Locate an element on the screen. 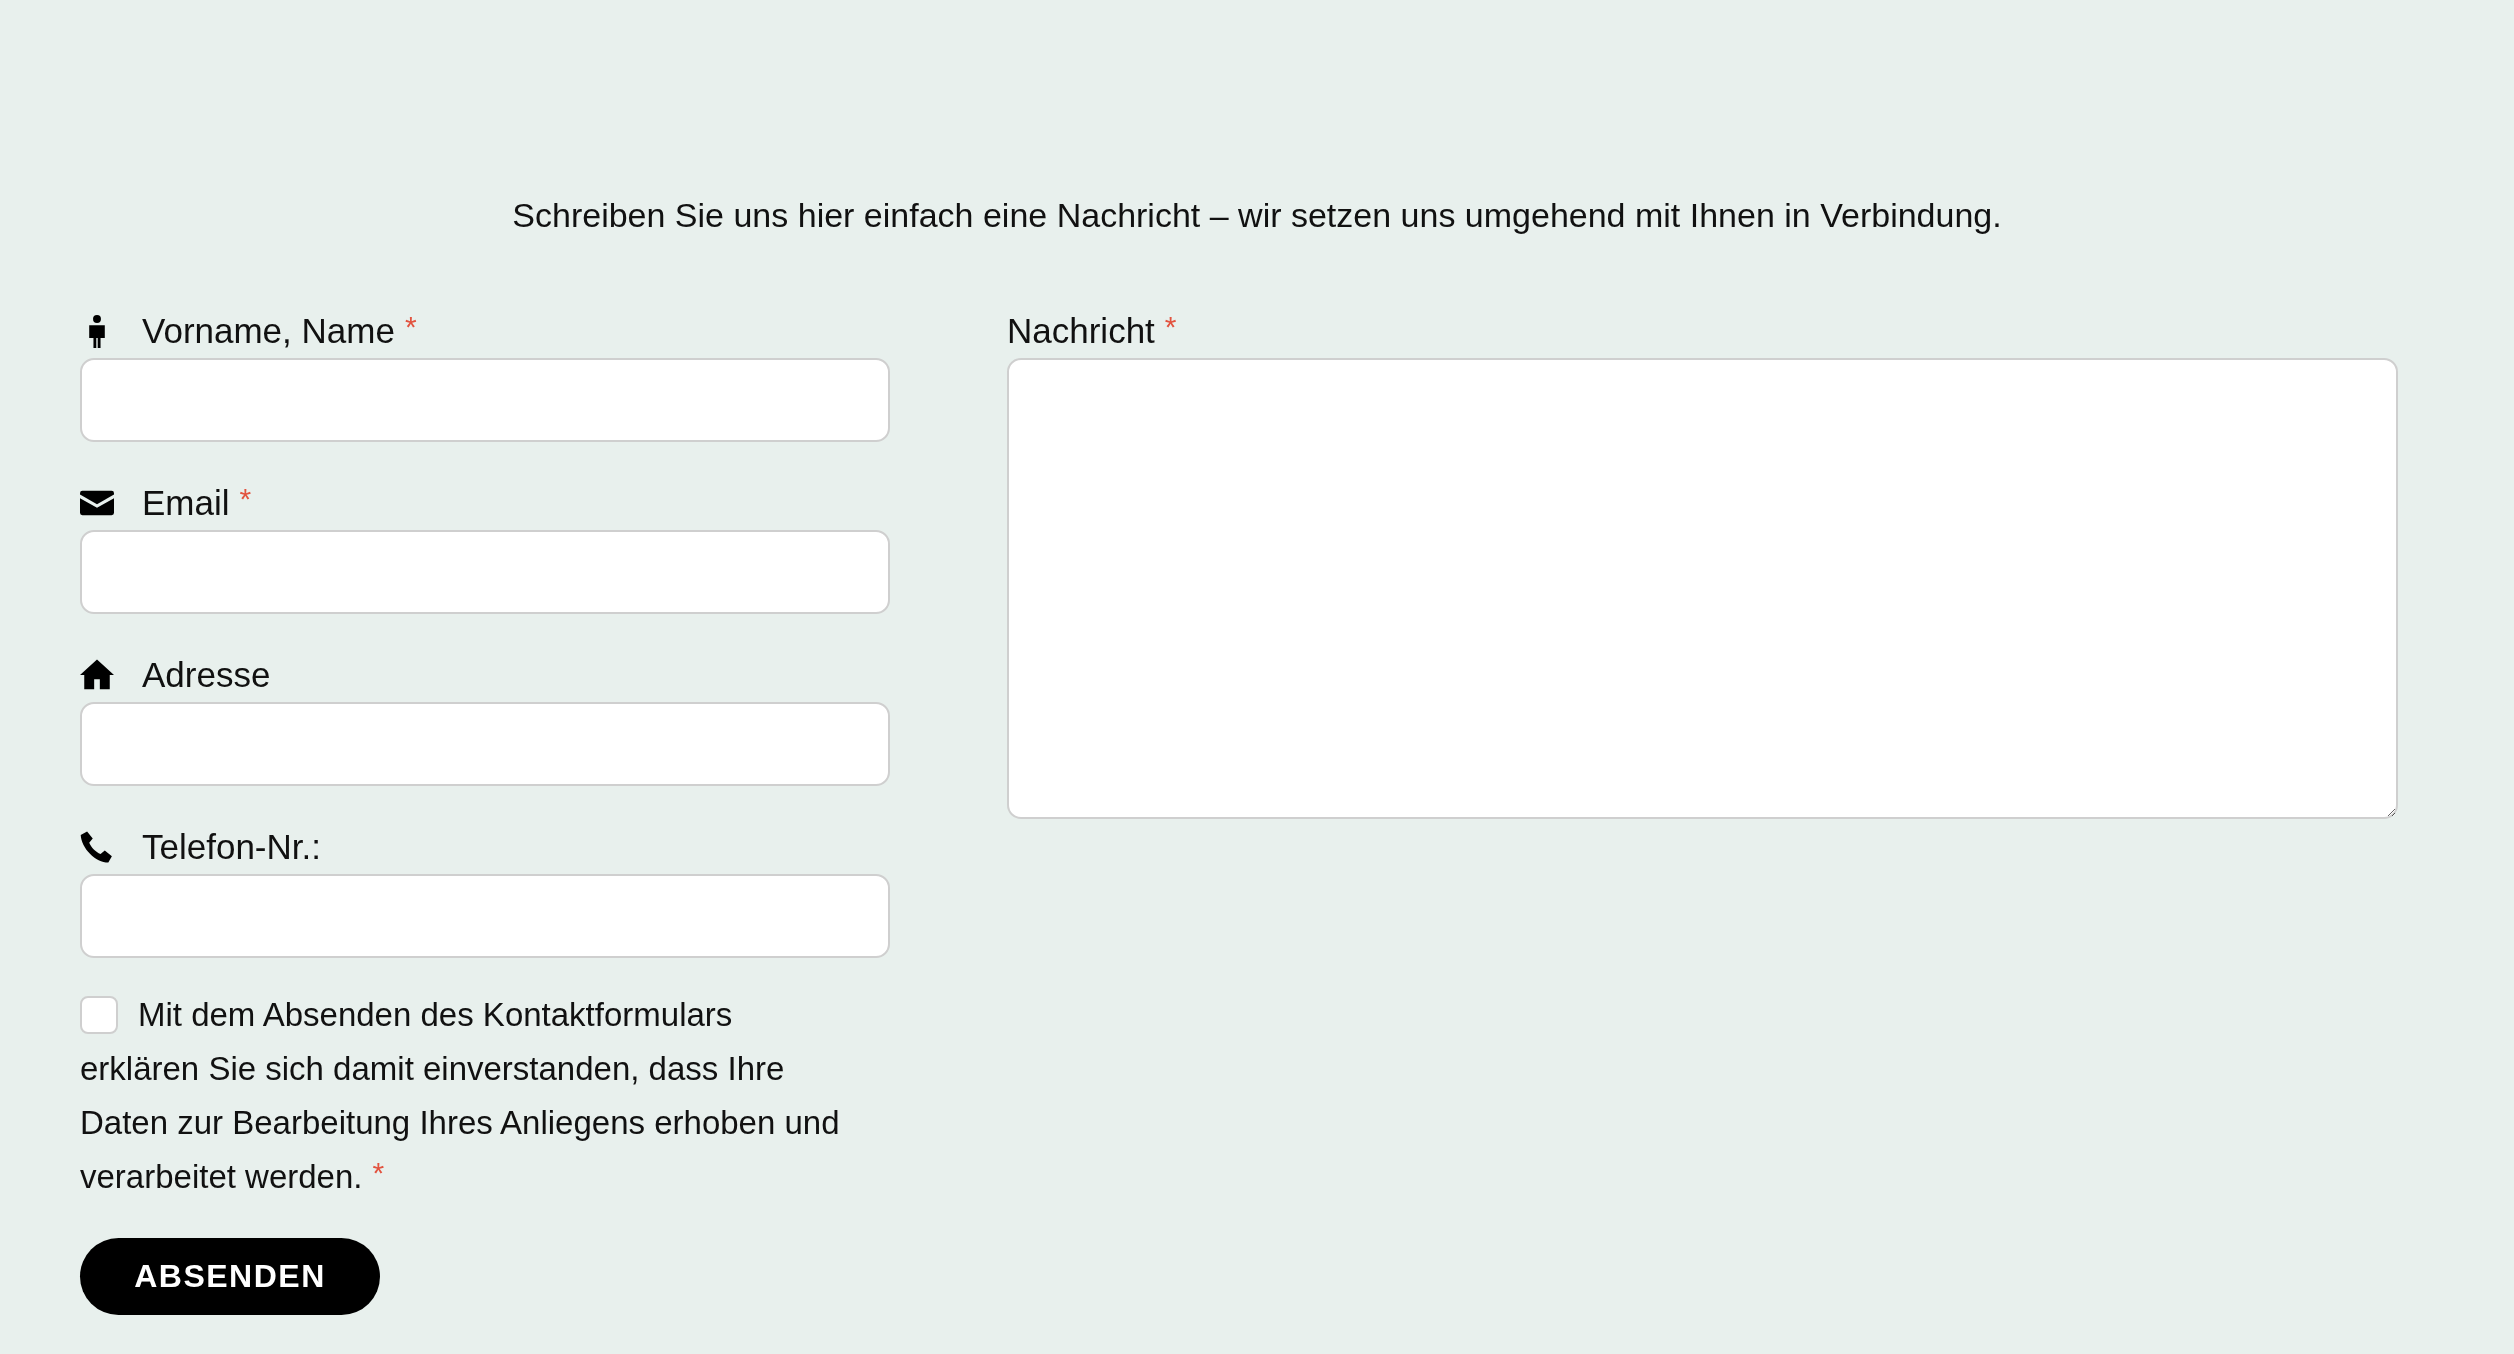 This screenshot has height=1354, width=2514. house-icon is located at coordinates (97, 675).